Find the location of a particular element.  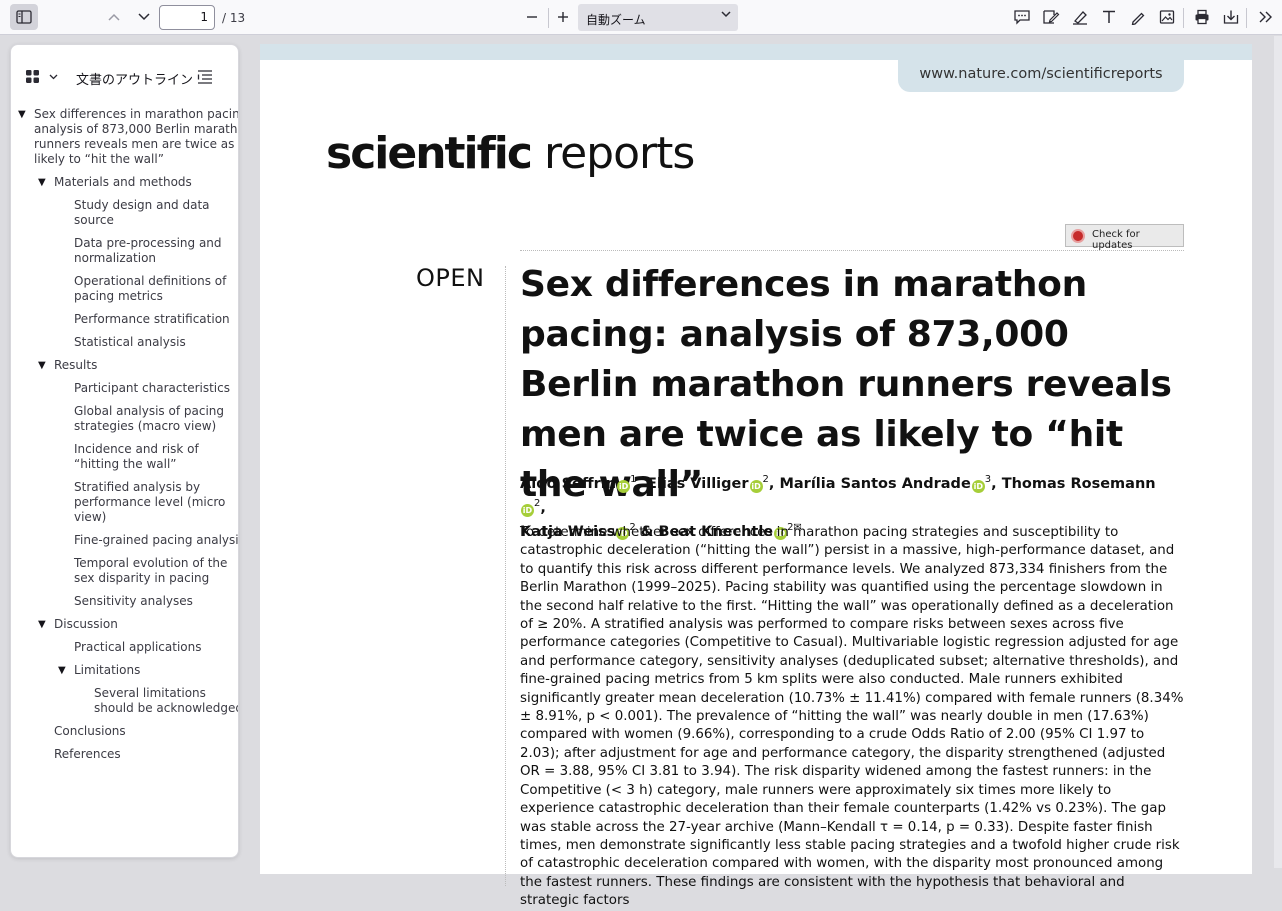

outline-item-line: view) is located at coordinates (90, 517).